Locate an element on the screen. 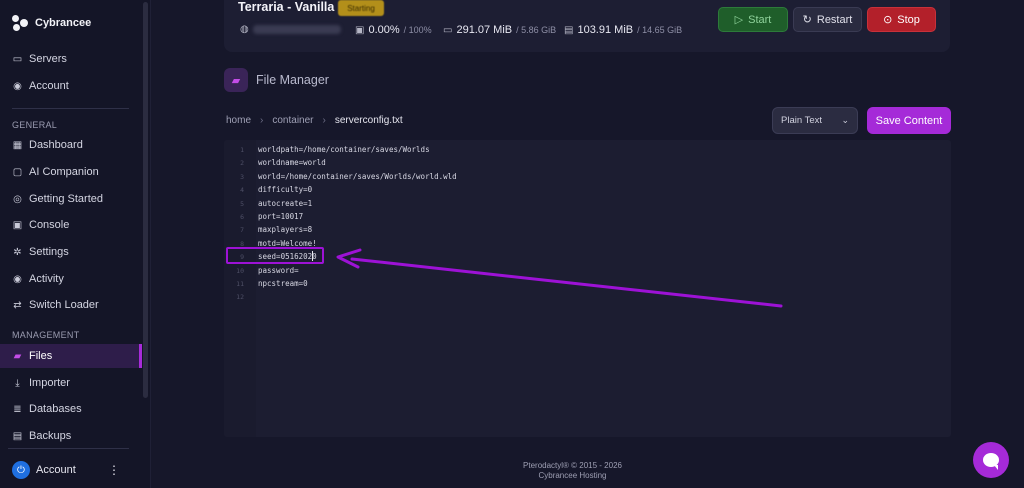 The width and height of the screenshot is (1024, 488). sidebar-item-ai-companion: ▢ AI Companion is located at coordinates (71, 172).